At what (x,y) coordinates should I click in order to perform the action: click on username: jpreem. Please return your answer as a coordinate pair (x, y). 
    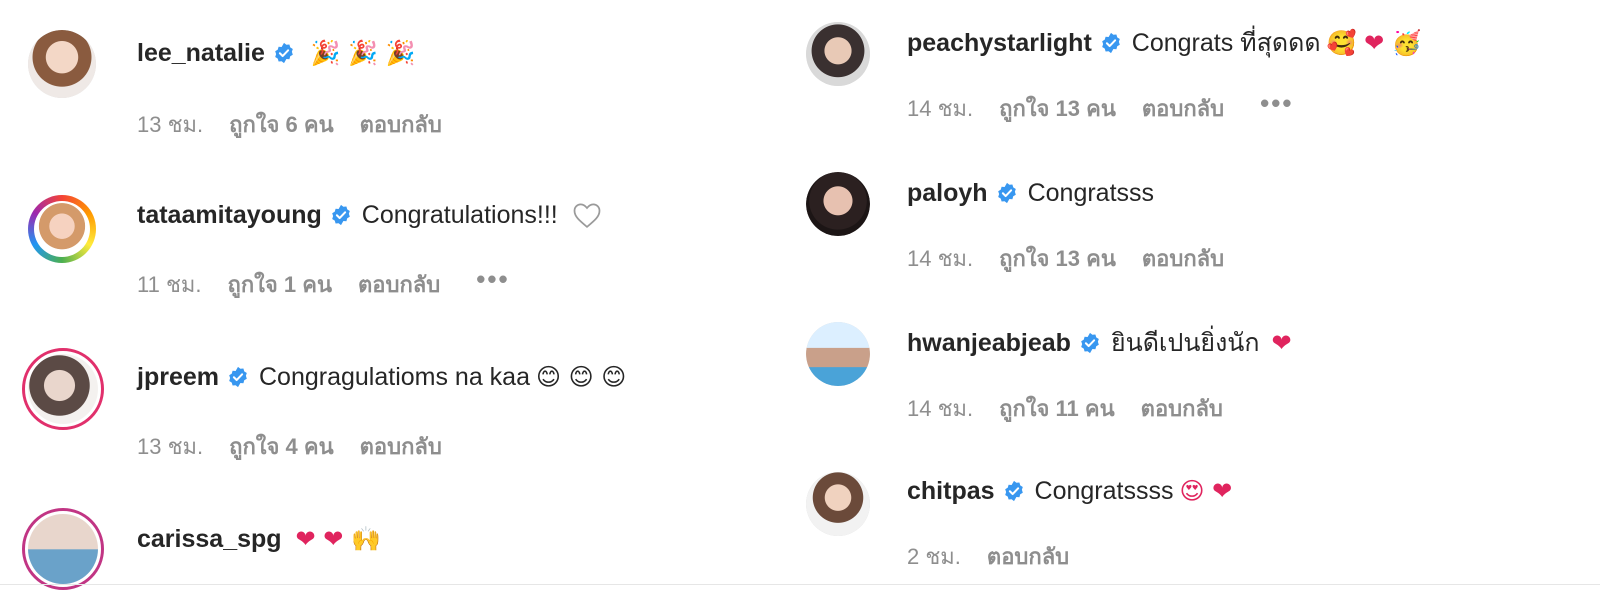
    Looking at the image, I should click on (178, 377).